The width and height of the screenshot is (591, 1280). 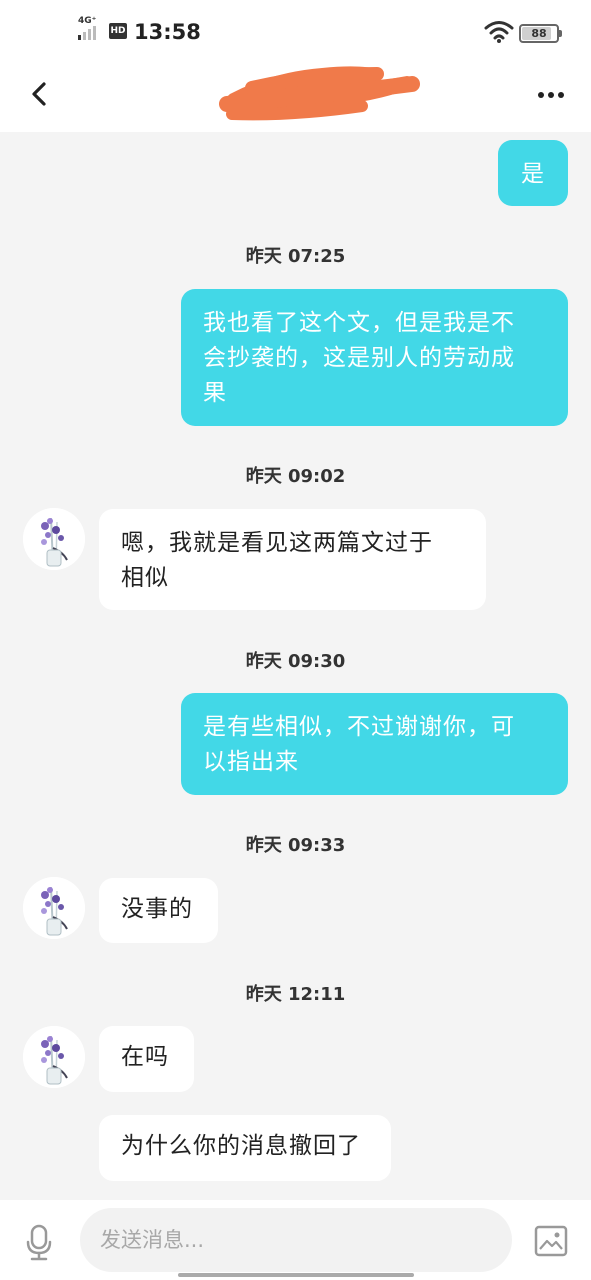 I want to click on home-indicator, so click(x=296, y=1275).